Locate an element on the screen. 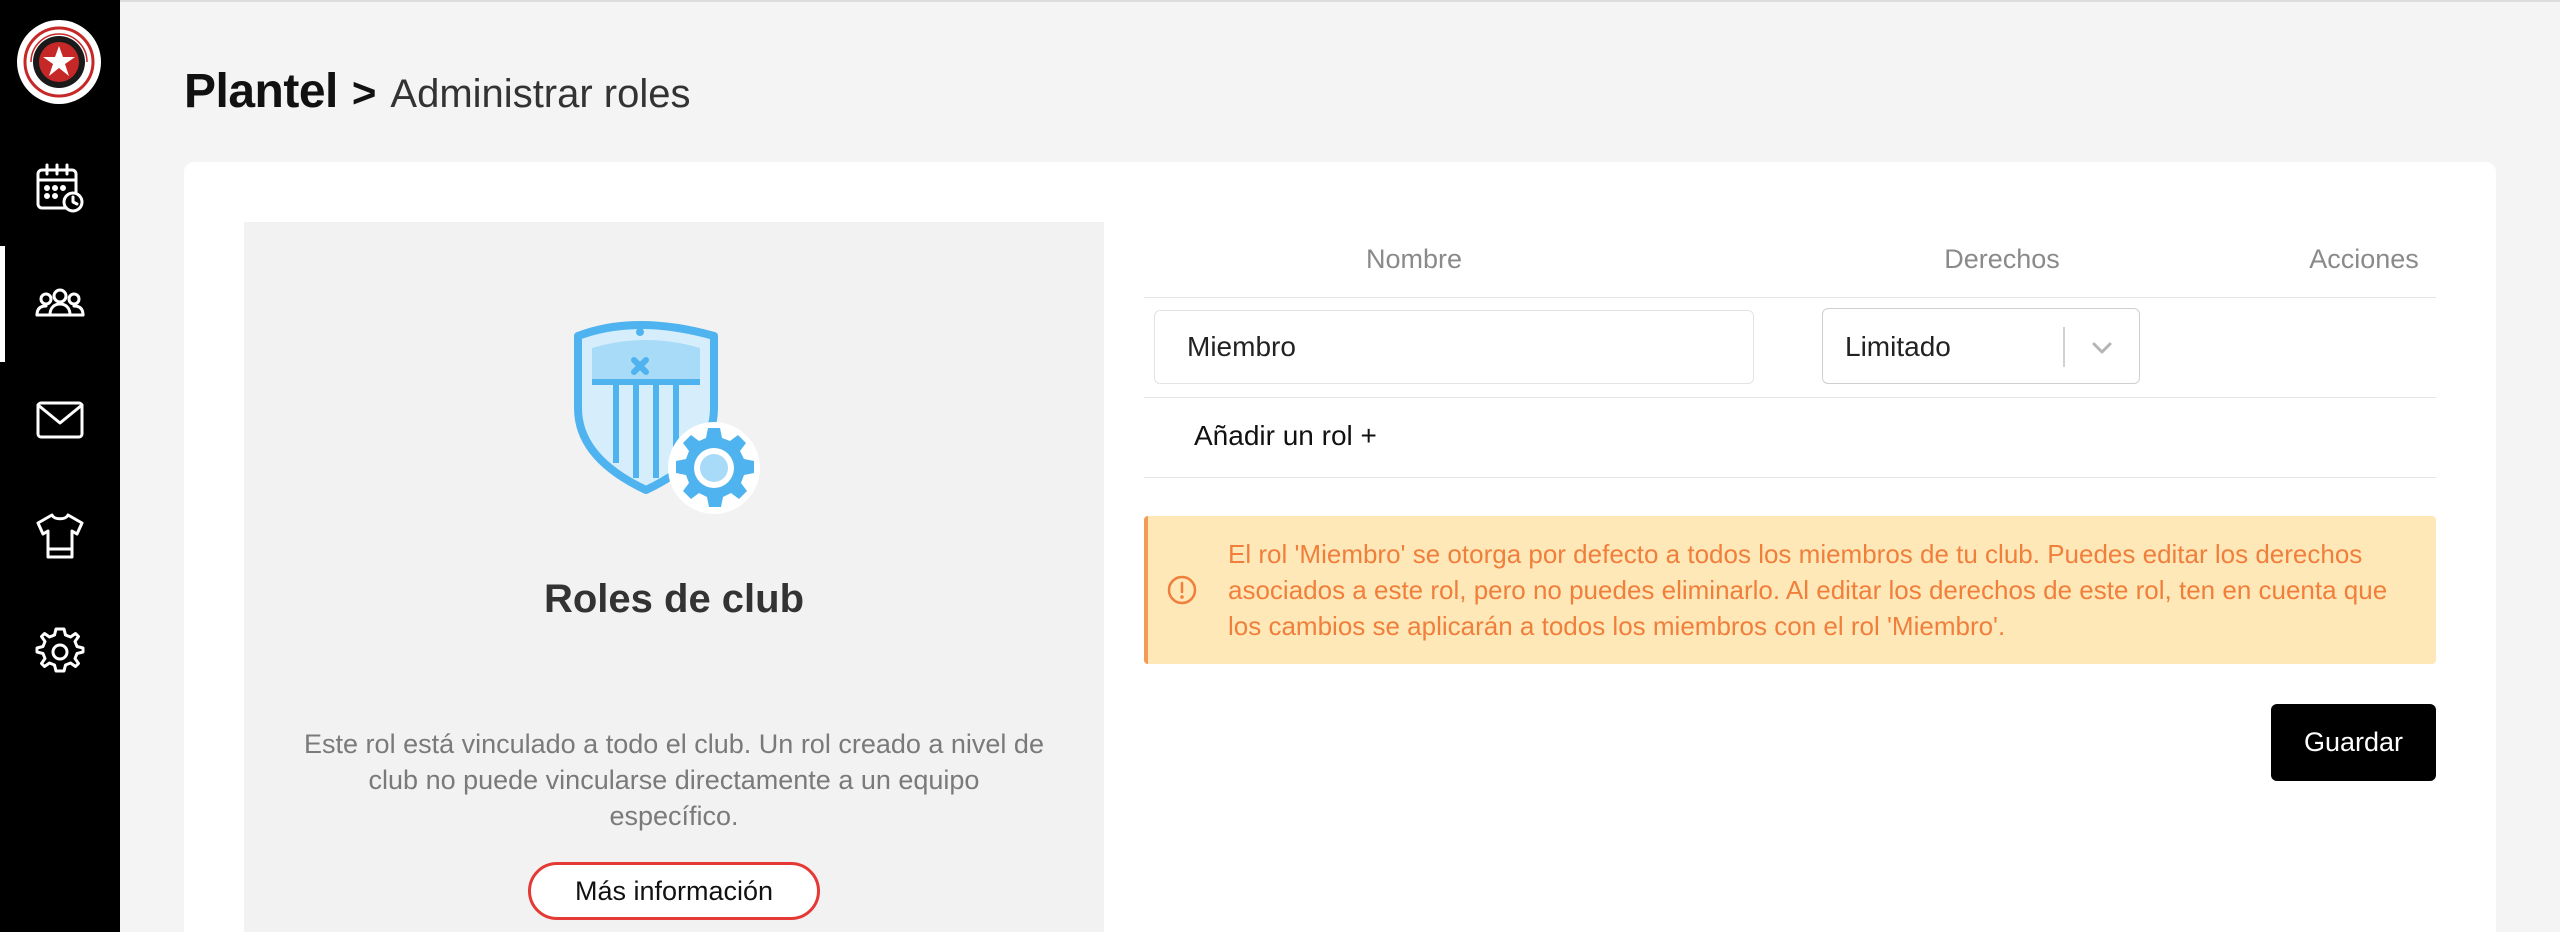 This screenshot has width=2560, height=932. top-border is located at coordinates (1280, 1).